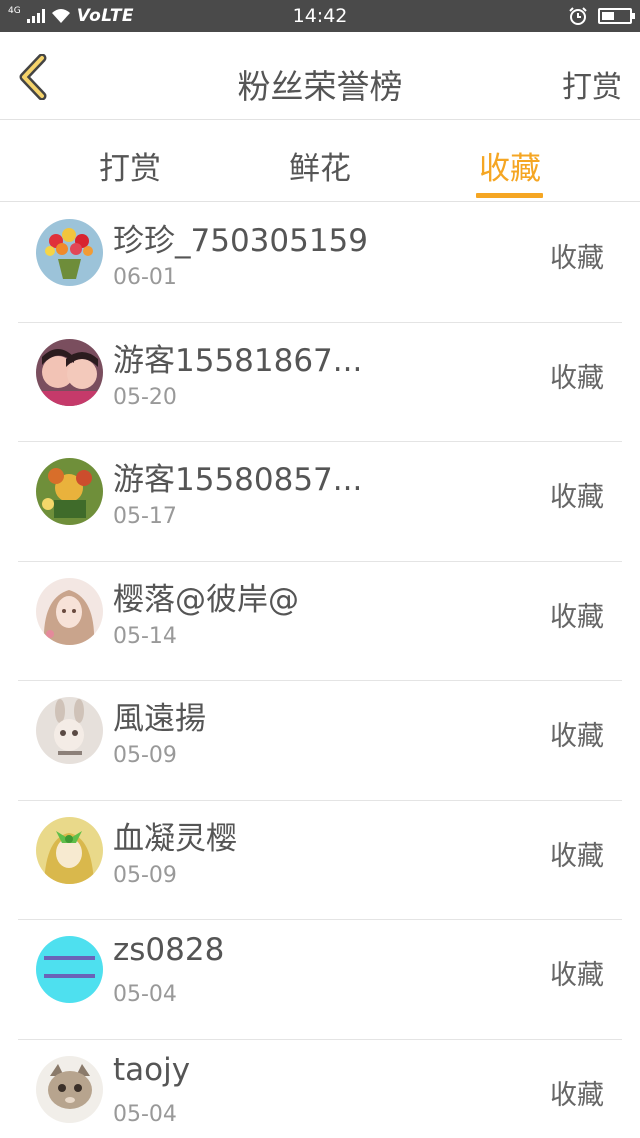 This screenshot has height=1138, width=640. What do you see at coordinates (145, 636) in the screenshot?
I see `user-date: 05-14` at bounding box center [145, 636].